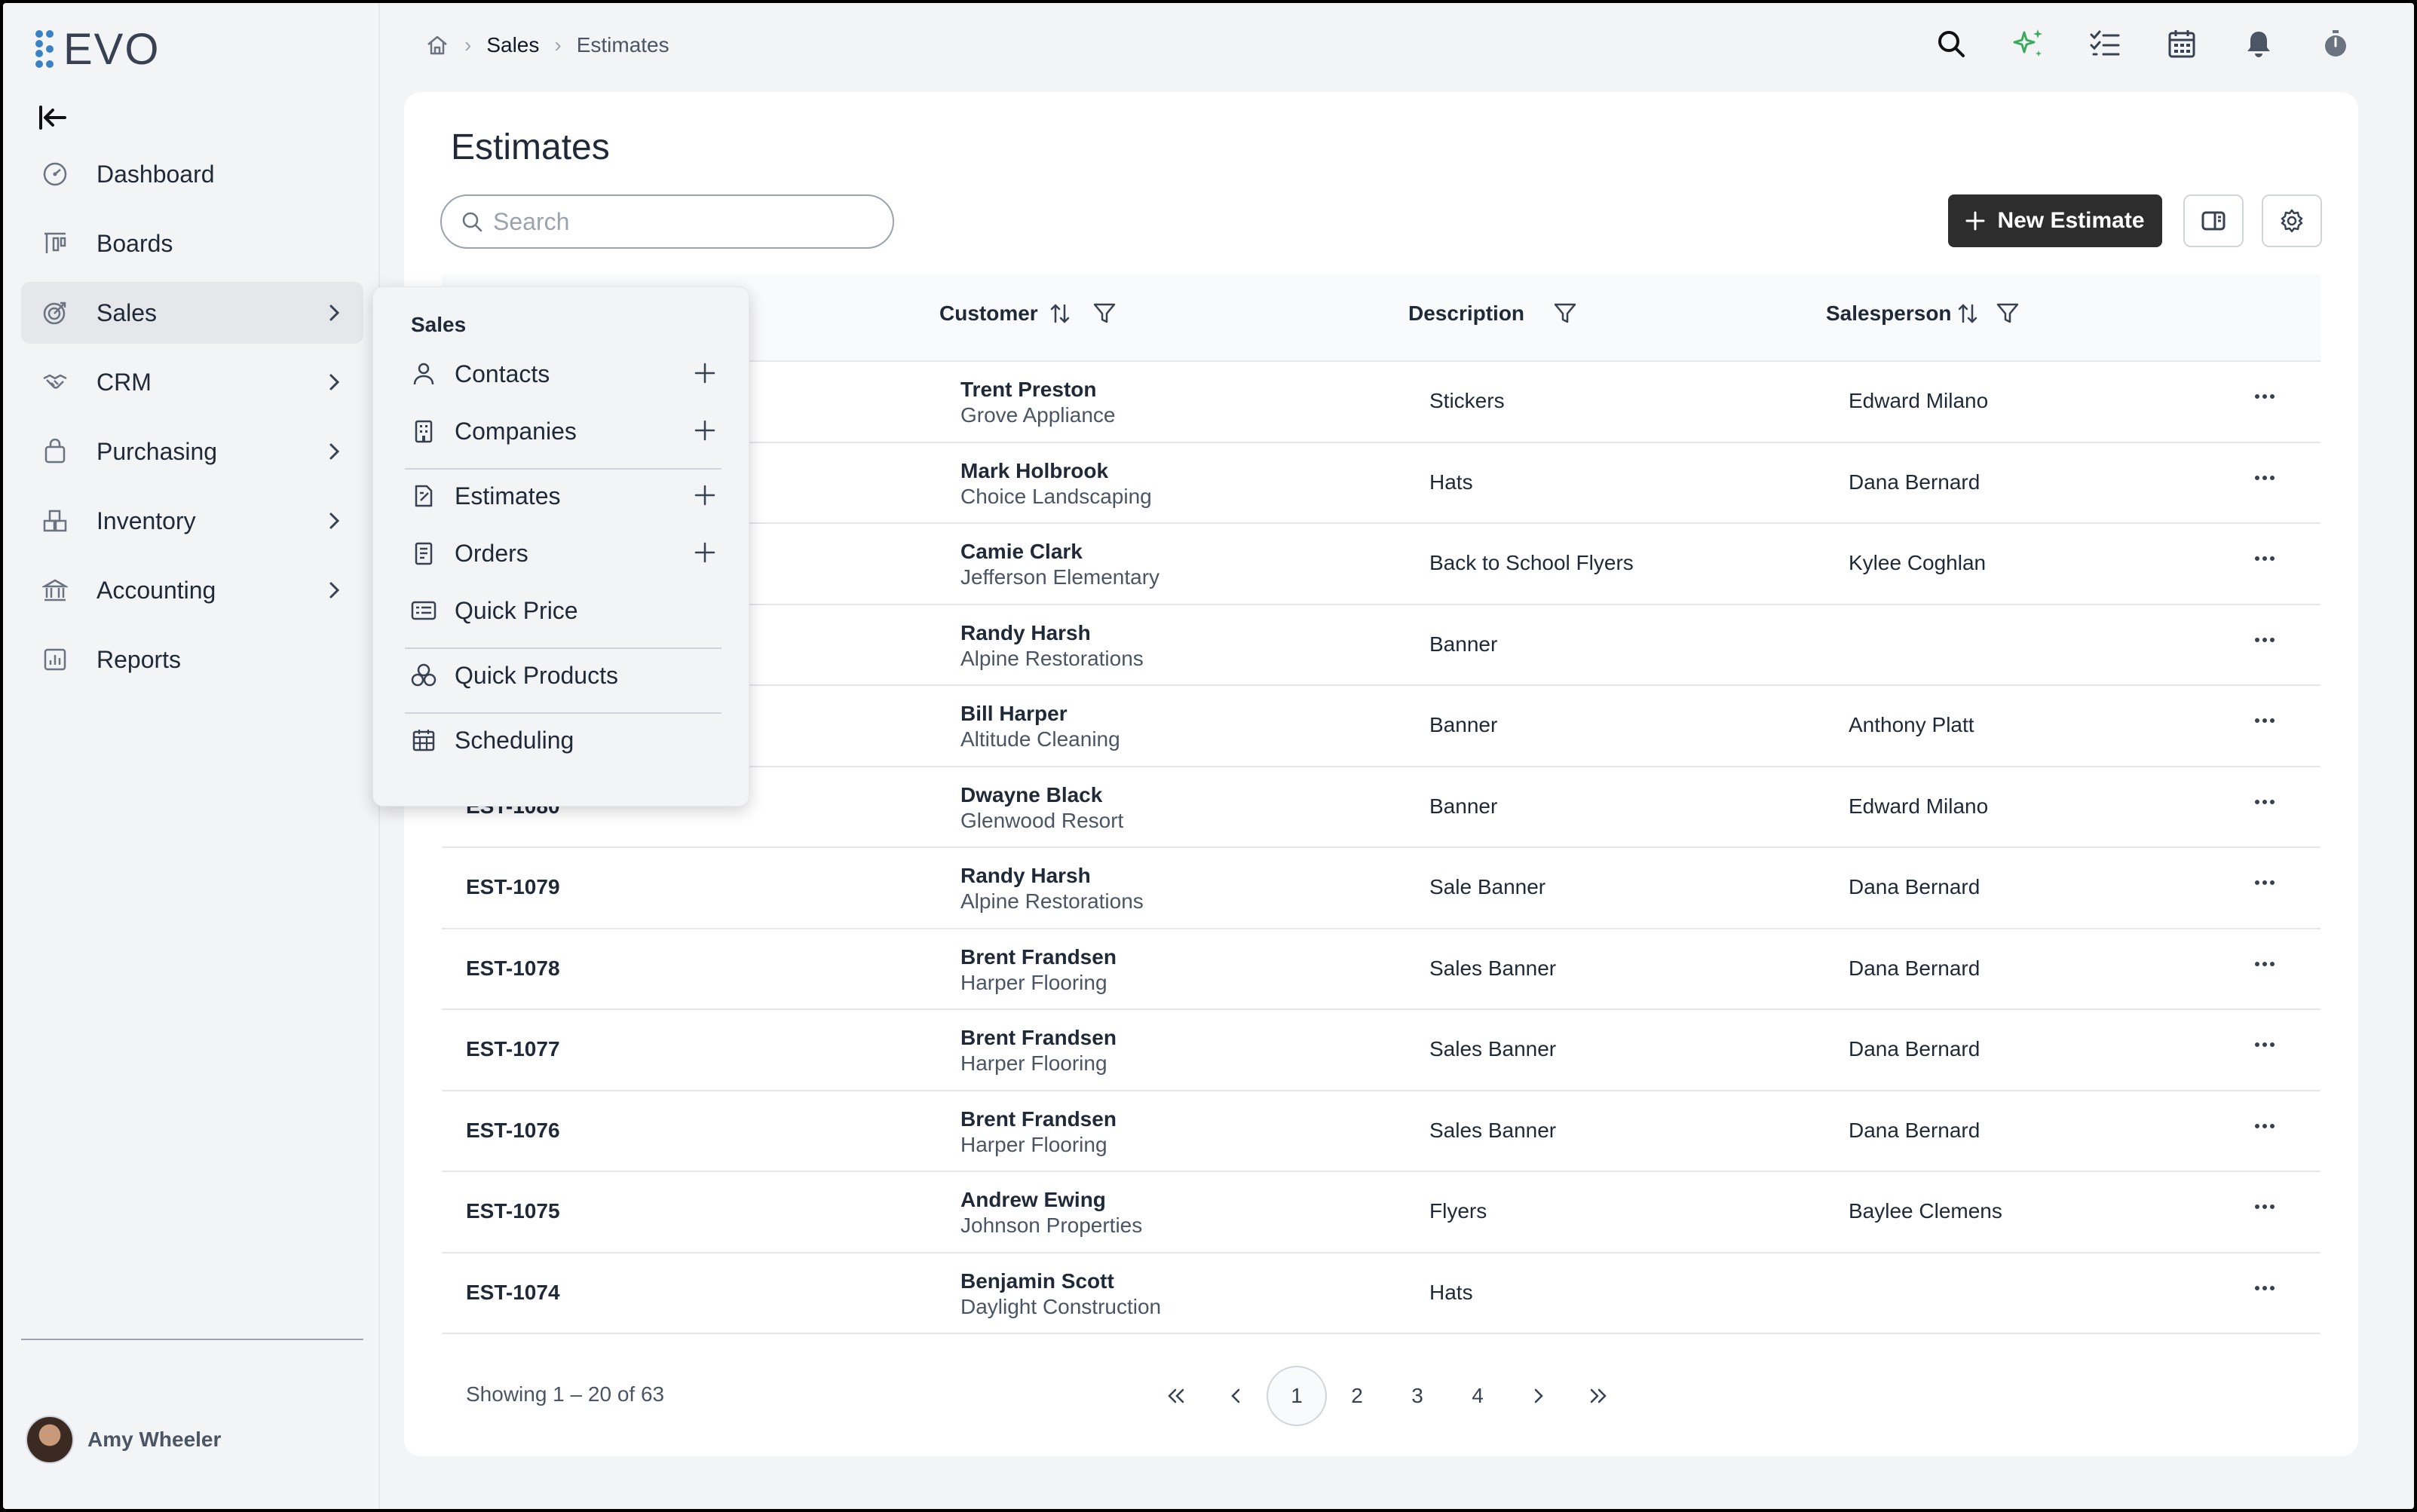 This screenshot has height=1512, width=2417. What do you see at coordinates (2143, 44) in the screenshot?
I see `top-toolbar` at bounding box center [2143, 44].